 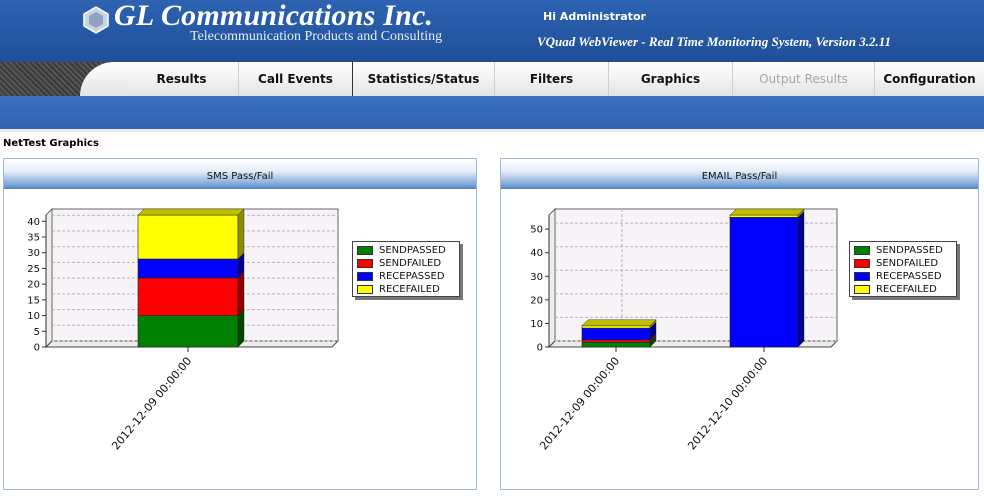 What do you see at coordinates (492, 114) in the screenshot?
I see `header-band` at bounding box center [492, 114].